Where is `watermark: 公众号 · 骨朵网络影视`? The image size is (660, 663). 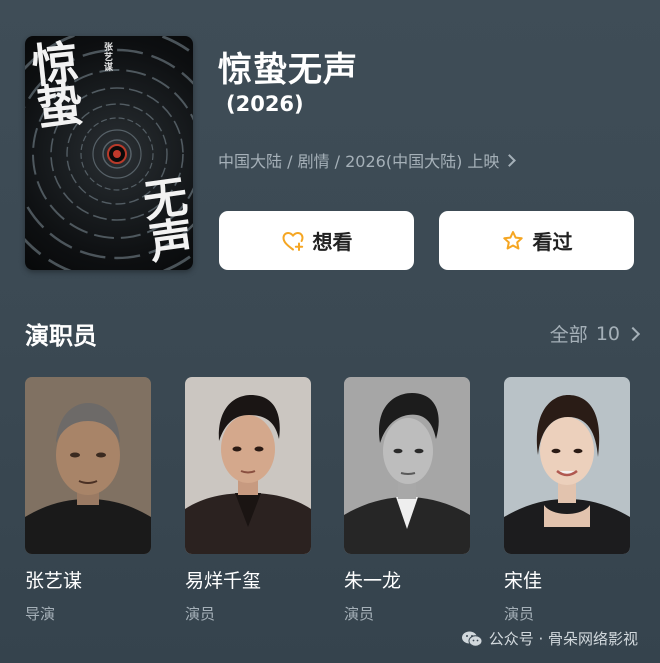
watermark: 公众号 · 骨朵网络影视 is located at coordinates (549, 638).